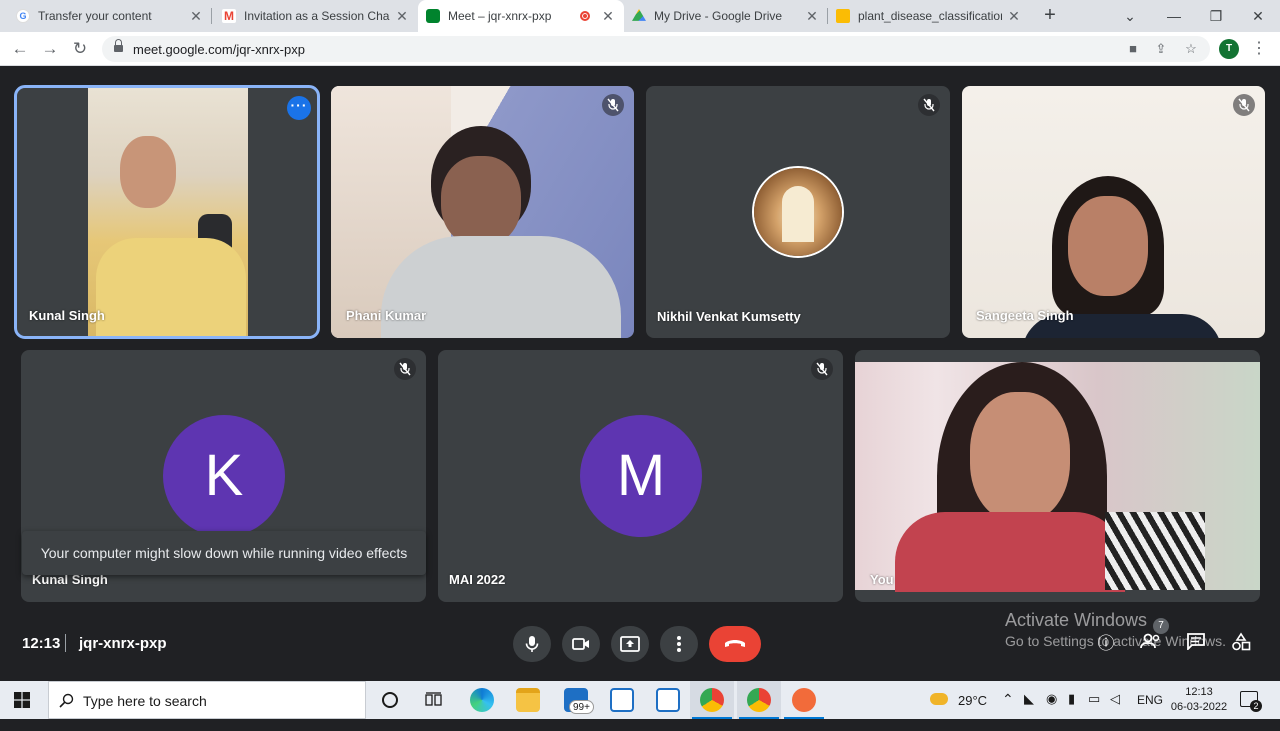 The height and width of the screenshot is (731, 1280). I want to click on file-explorer-icon, so click(528, 700).